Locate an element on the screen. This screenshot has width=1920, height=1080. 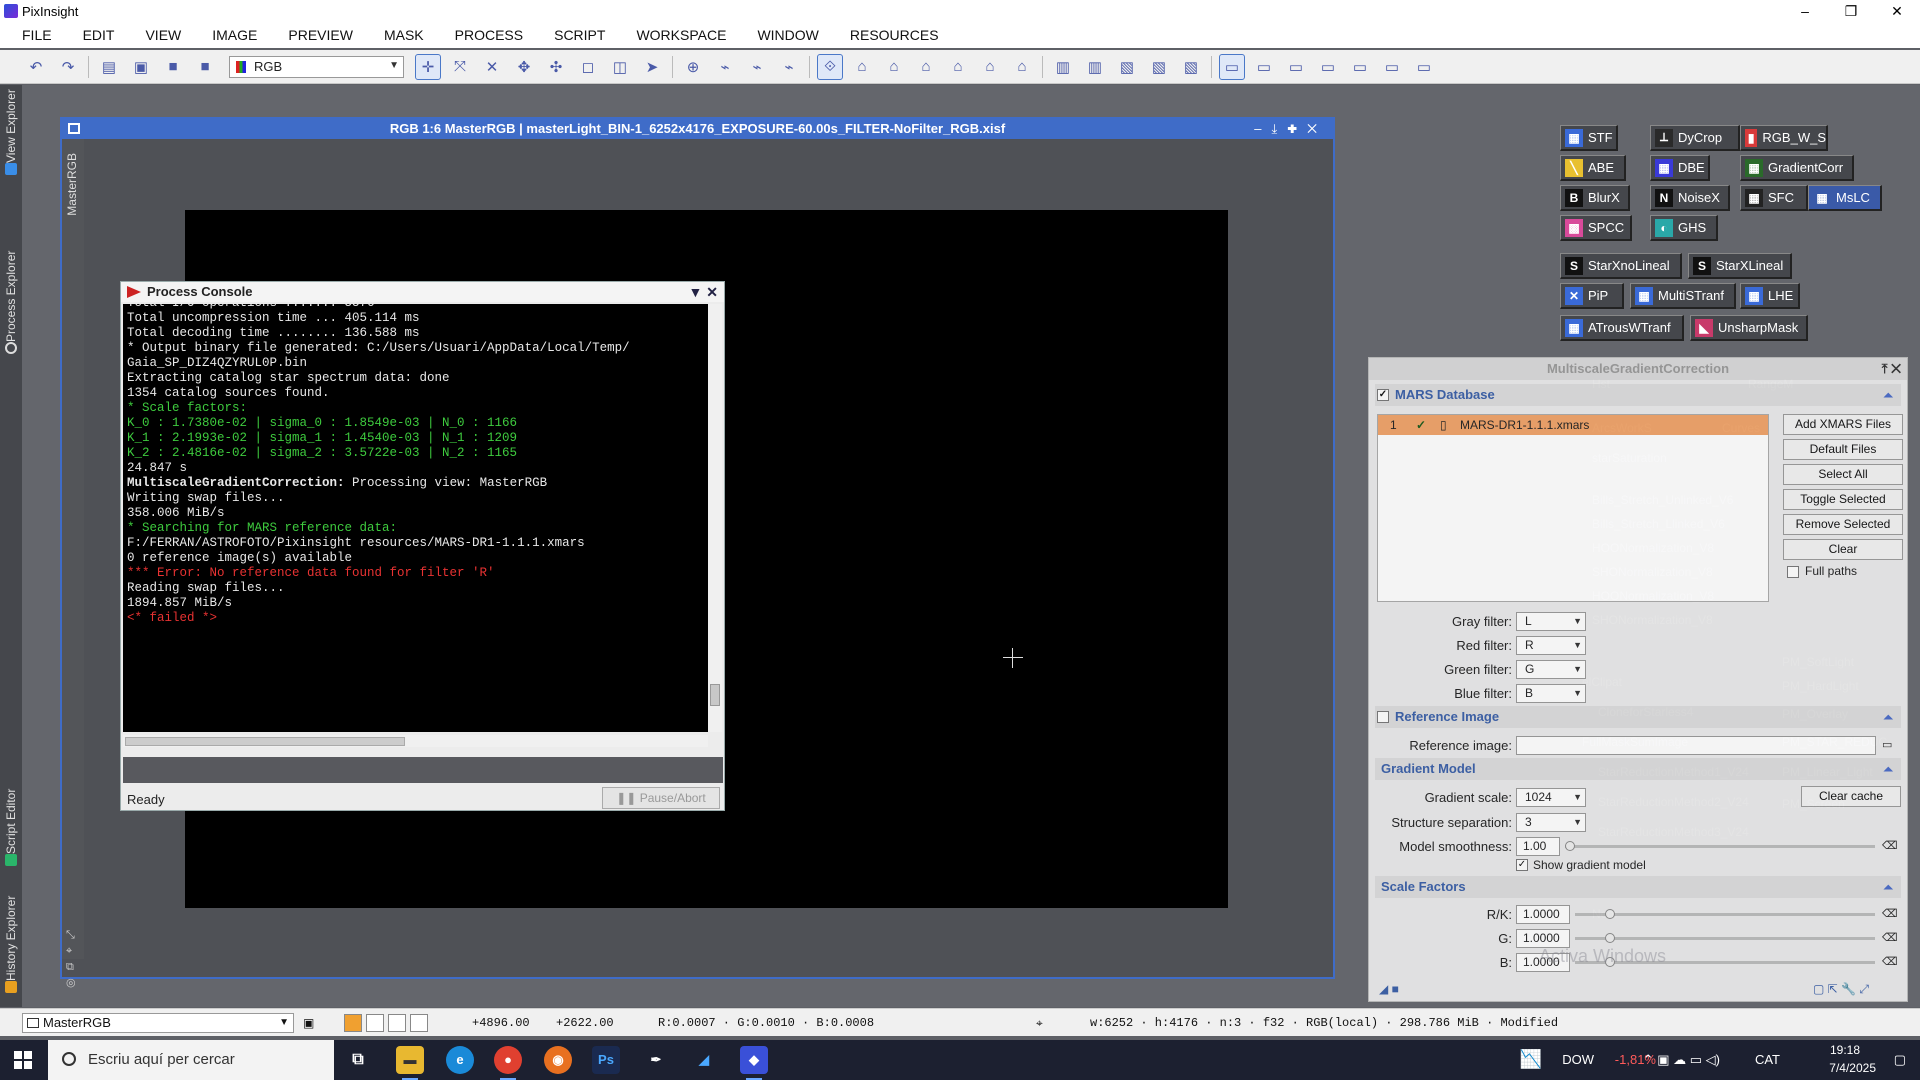
gradient-section-header: Gradient Model ⏶ is located at coordinates (1638, 769).